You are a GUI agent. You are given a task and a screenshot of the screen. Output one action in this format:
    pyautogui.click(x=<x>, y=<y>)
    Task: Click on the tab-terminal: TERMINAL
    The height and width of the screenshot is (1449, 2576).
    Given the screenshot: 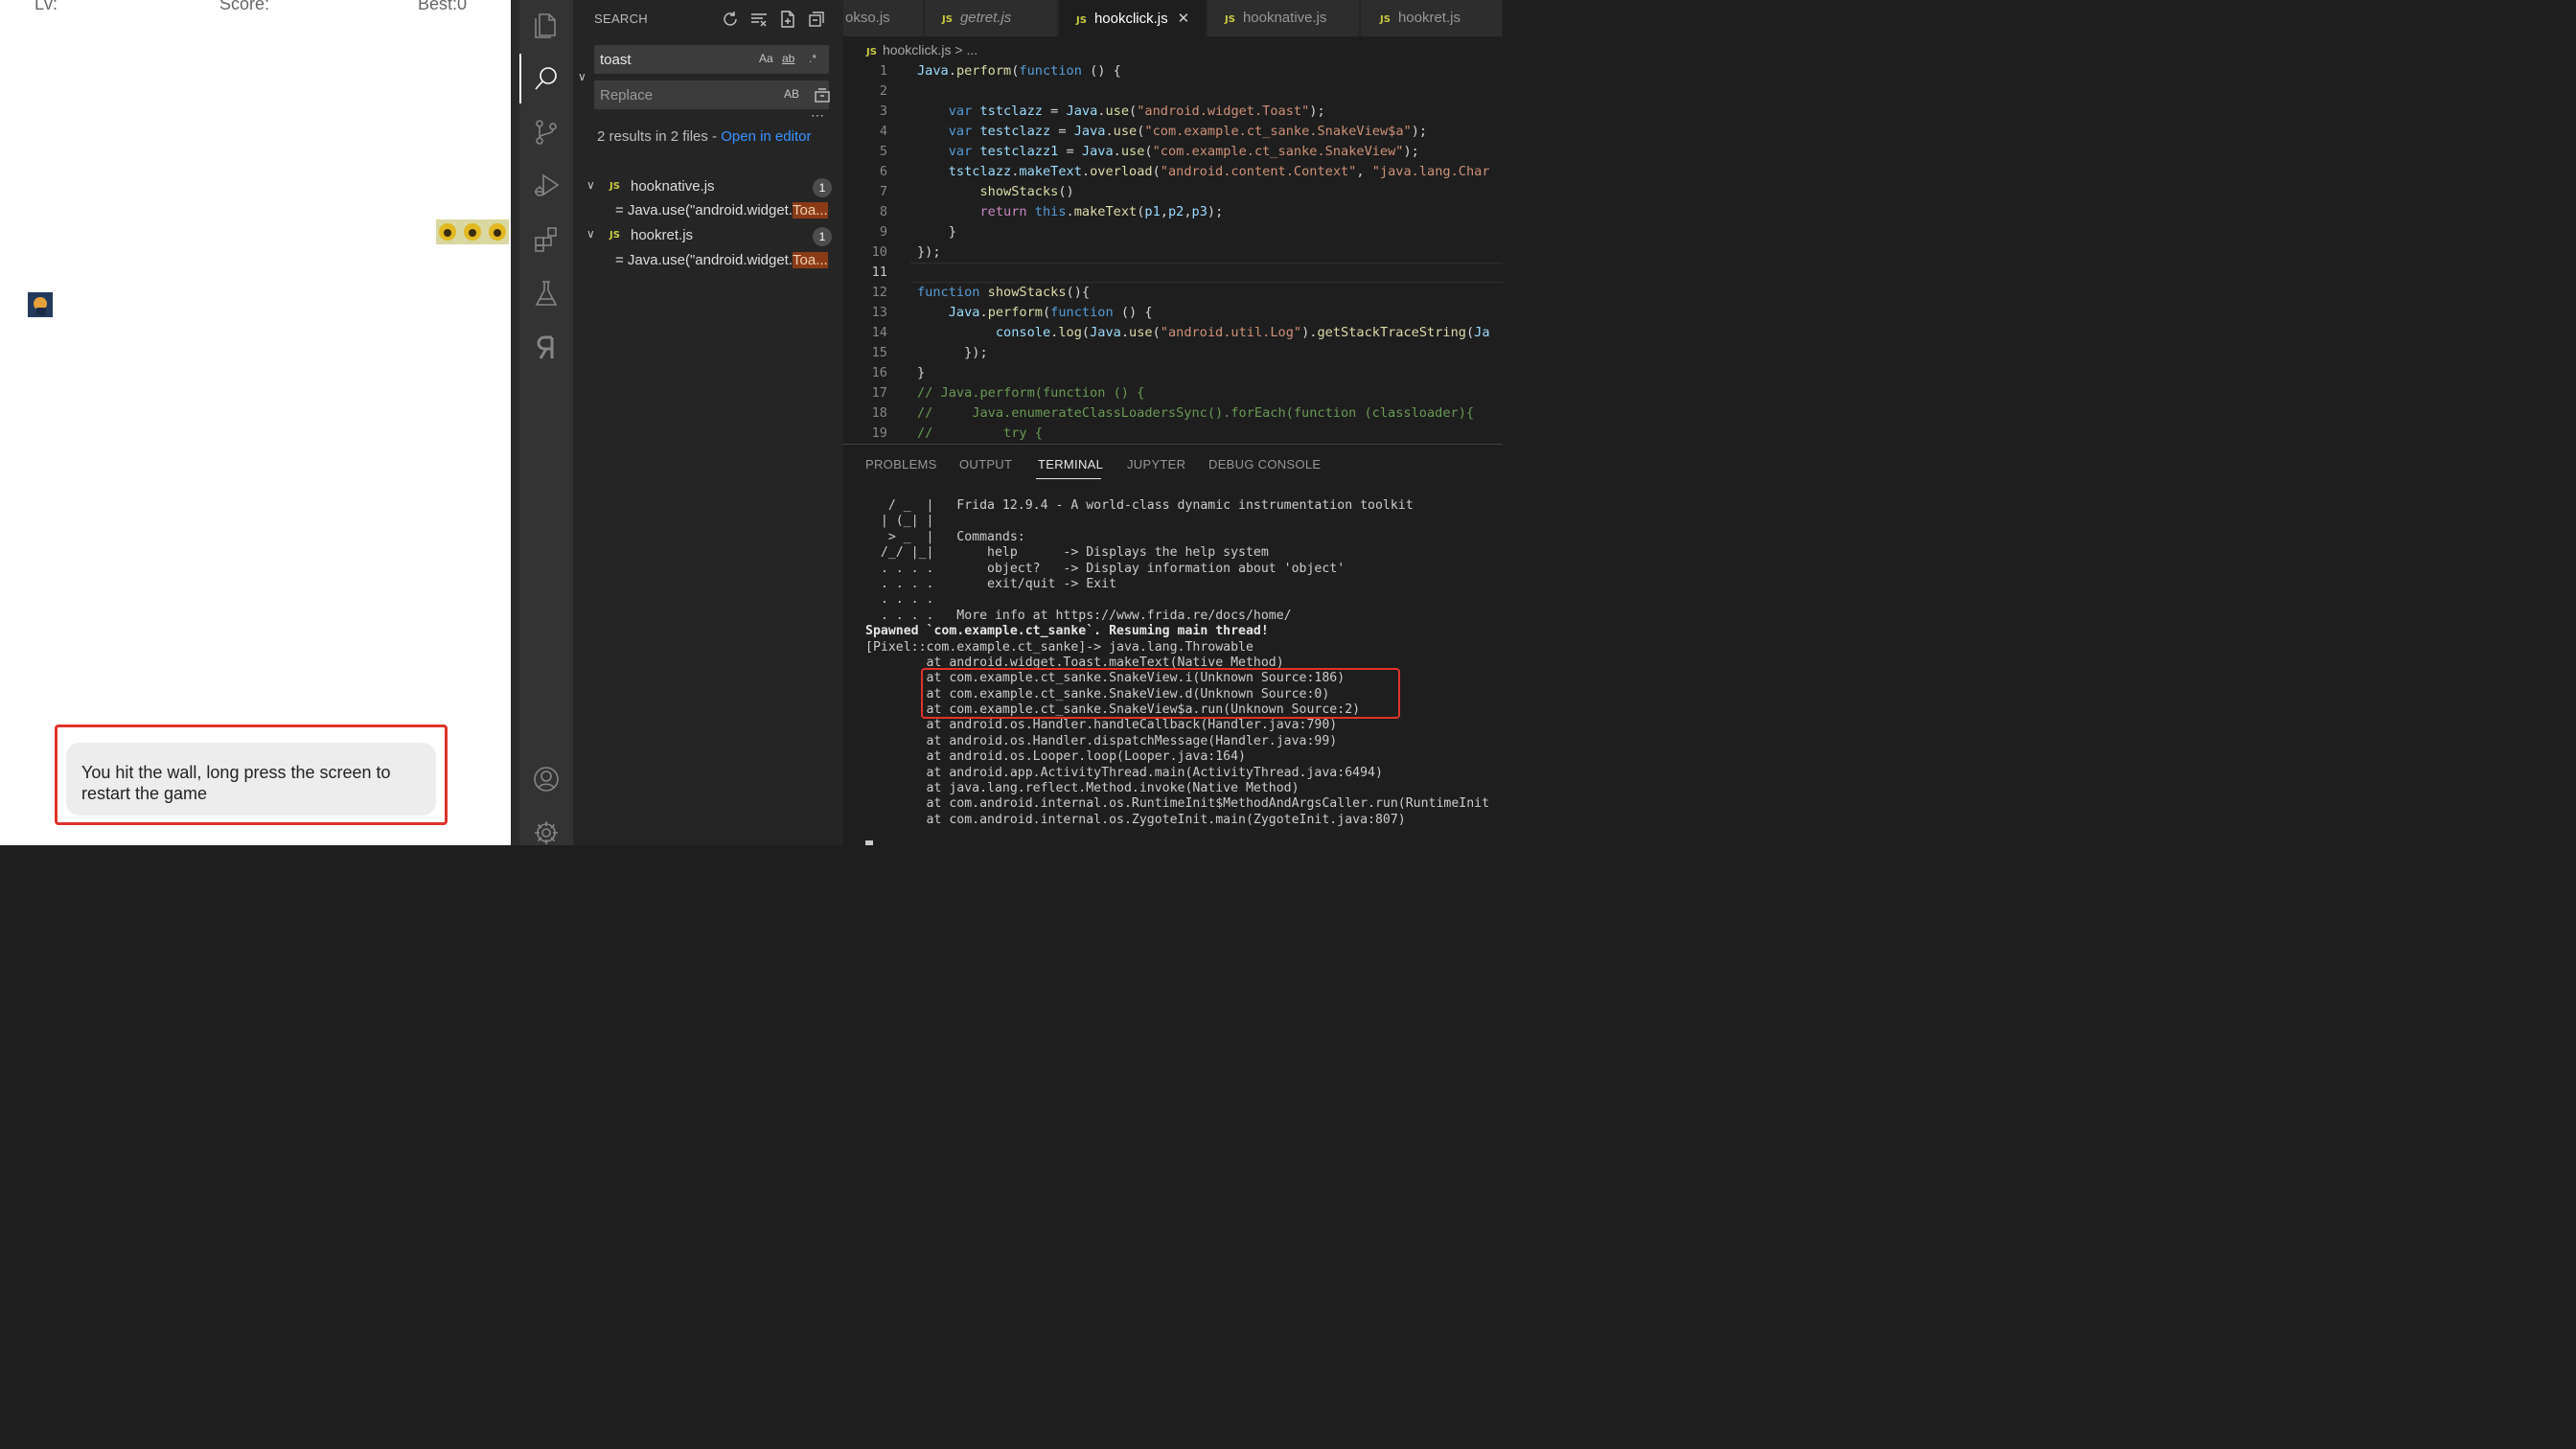 What is the action you would take?
    pyautogui.click(x=1070, y=464)
    